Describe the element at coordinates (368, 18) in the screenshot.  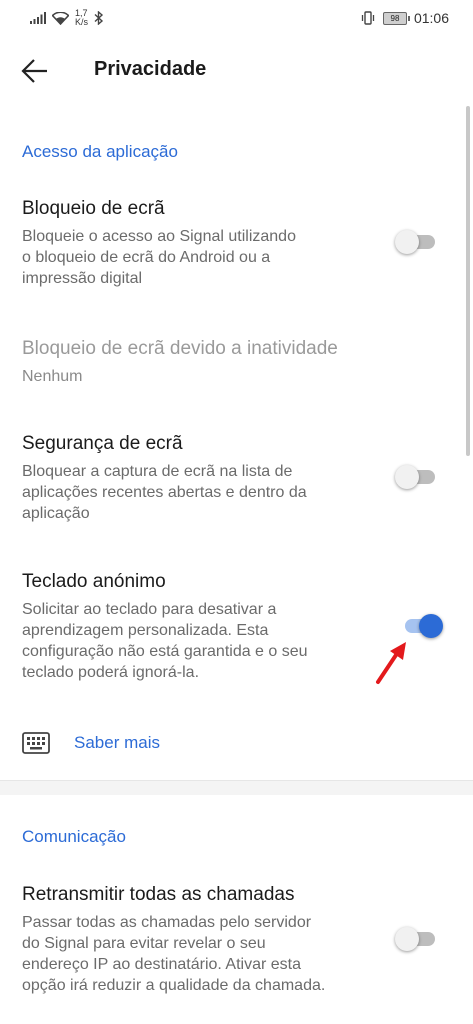
I see `vibrate-icon` at that location.